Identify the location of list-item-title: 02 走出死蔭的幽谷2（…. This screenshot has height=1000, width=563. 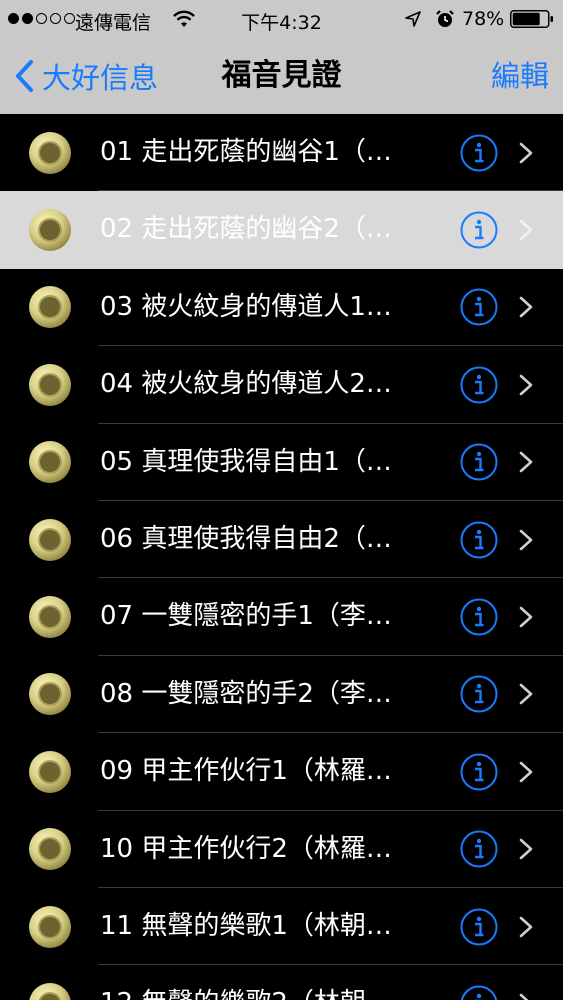
(246, 229).